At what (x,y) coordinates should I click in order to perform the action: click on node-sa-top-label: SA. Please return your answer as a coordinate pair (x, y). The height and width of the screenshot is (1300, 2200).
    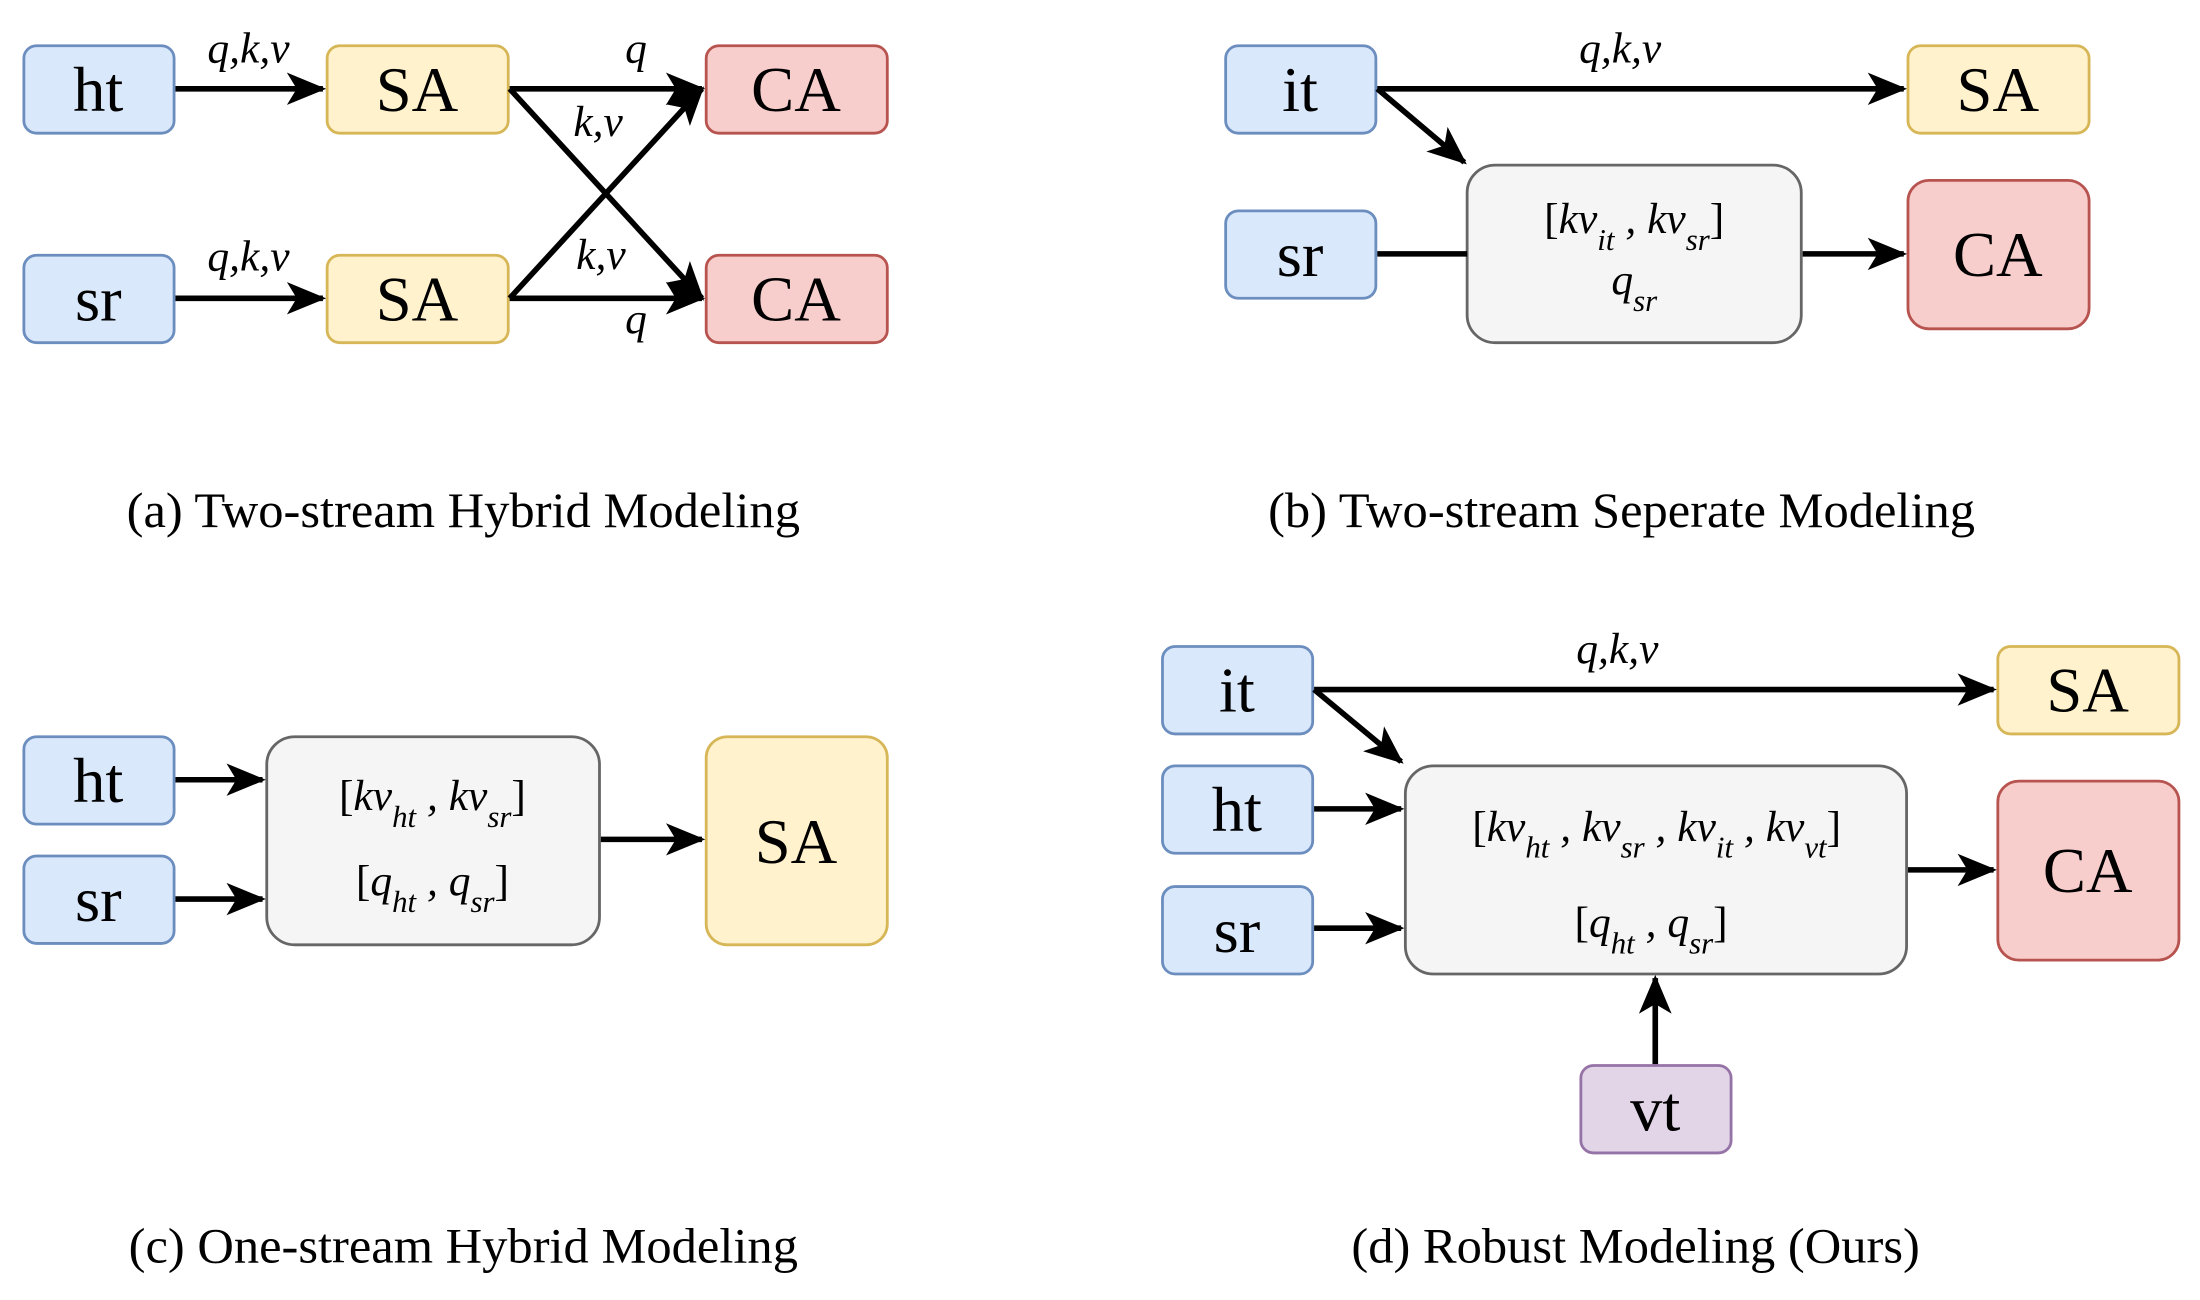
    Looking at the image, I should click on (417, 89).